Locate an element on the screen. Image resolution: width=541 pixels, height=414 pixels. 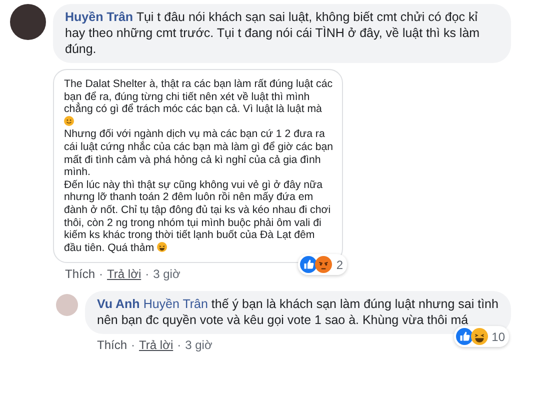
smiling-face-icon is located at coordinates (69, 121).